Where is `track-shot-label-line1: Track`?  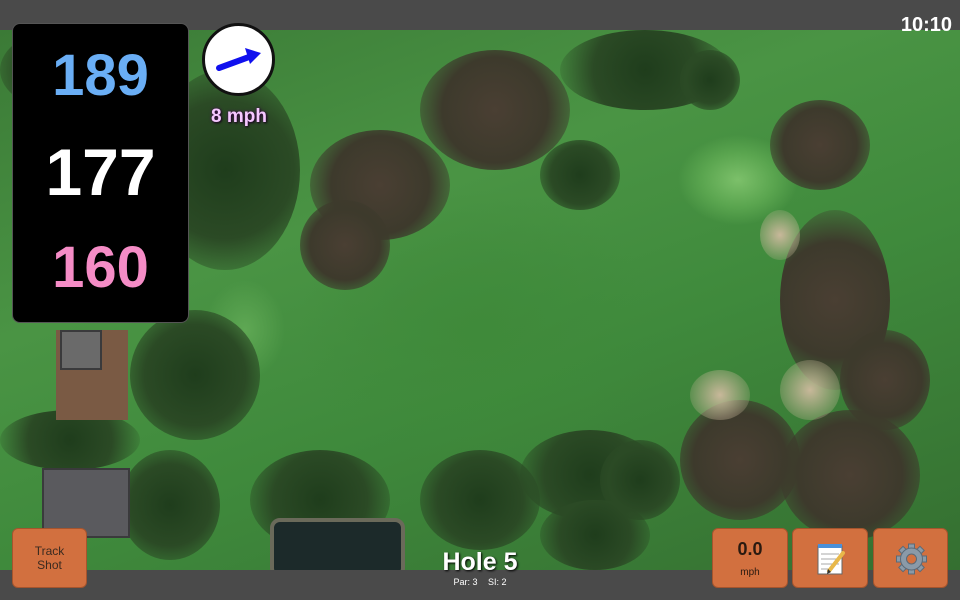
track-shot-label-line1: Track is located at coordinates (49, 551).